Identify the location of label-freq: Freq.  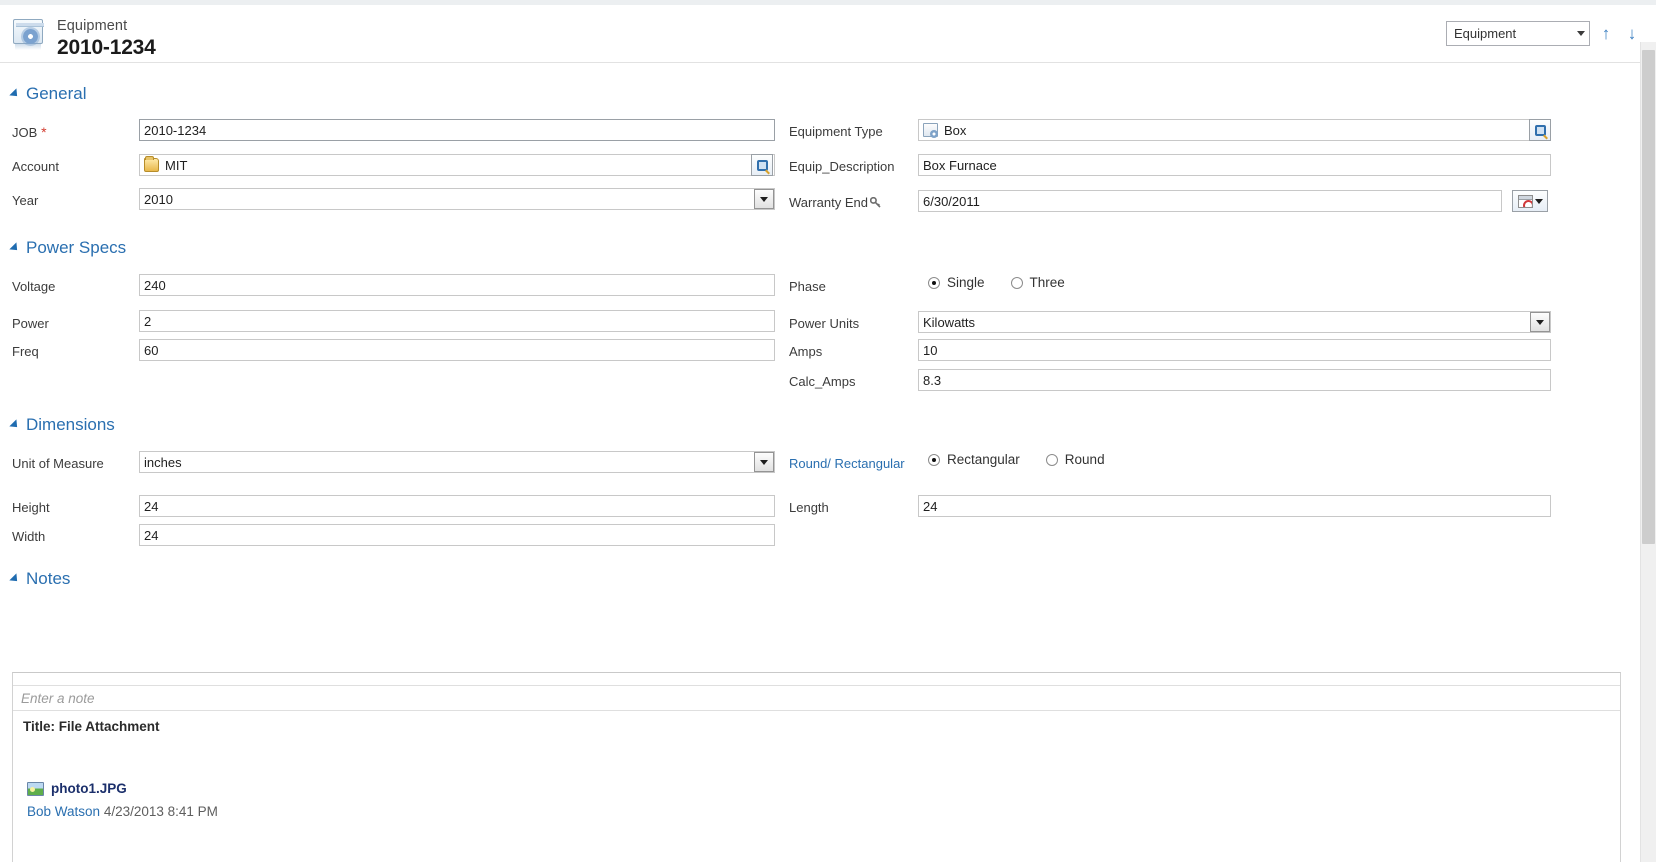
(25, 351).